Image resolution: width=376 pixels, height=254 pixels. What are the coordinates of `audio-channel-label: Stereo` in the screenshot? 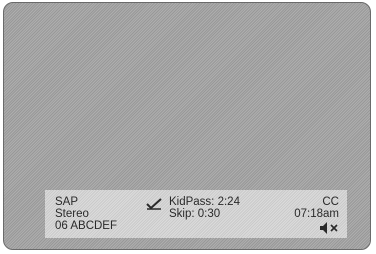 It's located at (72, 214).